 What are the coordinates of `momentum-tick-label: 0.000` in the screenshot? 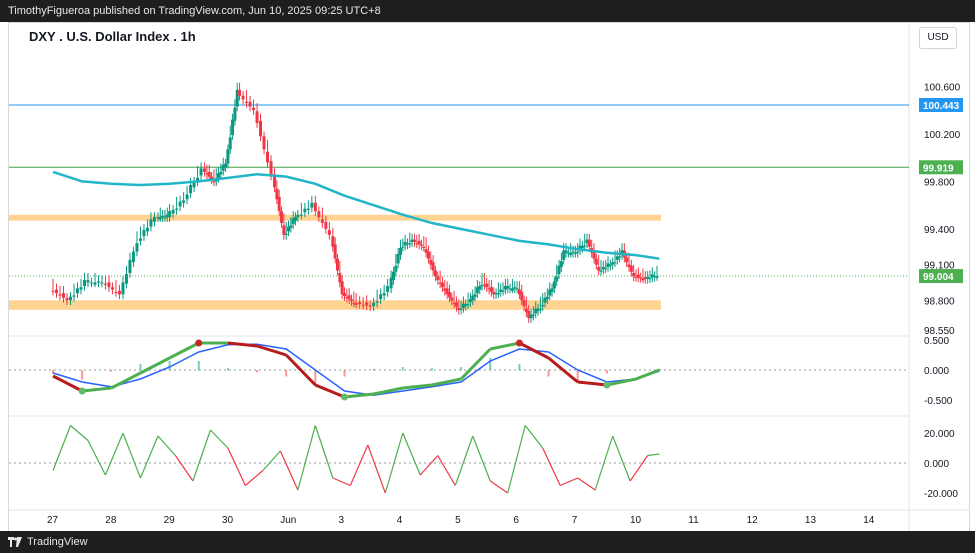 It's located at (936, 464).